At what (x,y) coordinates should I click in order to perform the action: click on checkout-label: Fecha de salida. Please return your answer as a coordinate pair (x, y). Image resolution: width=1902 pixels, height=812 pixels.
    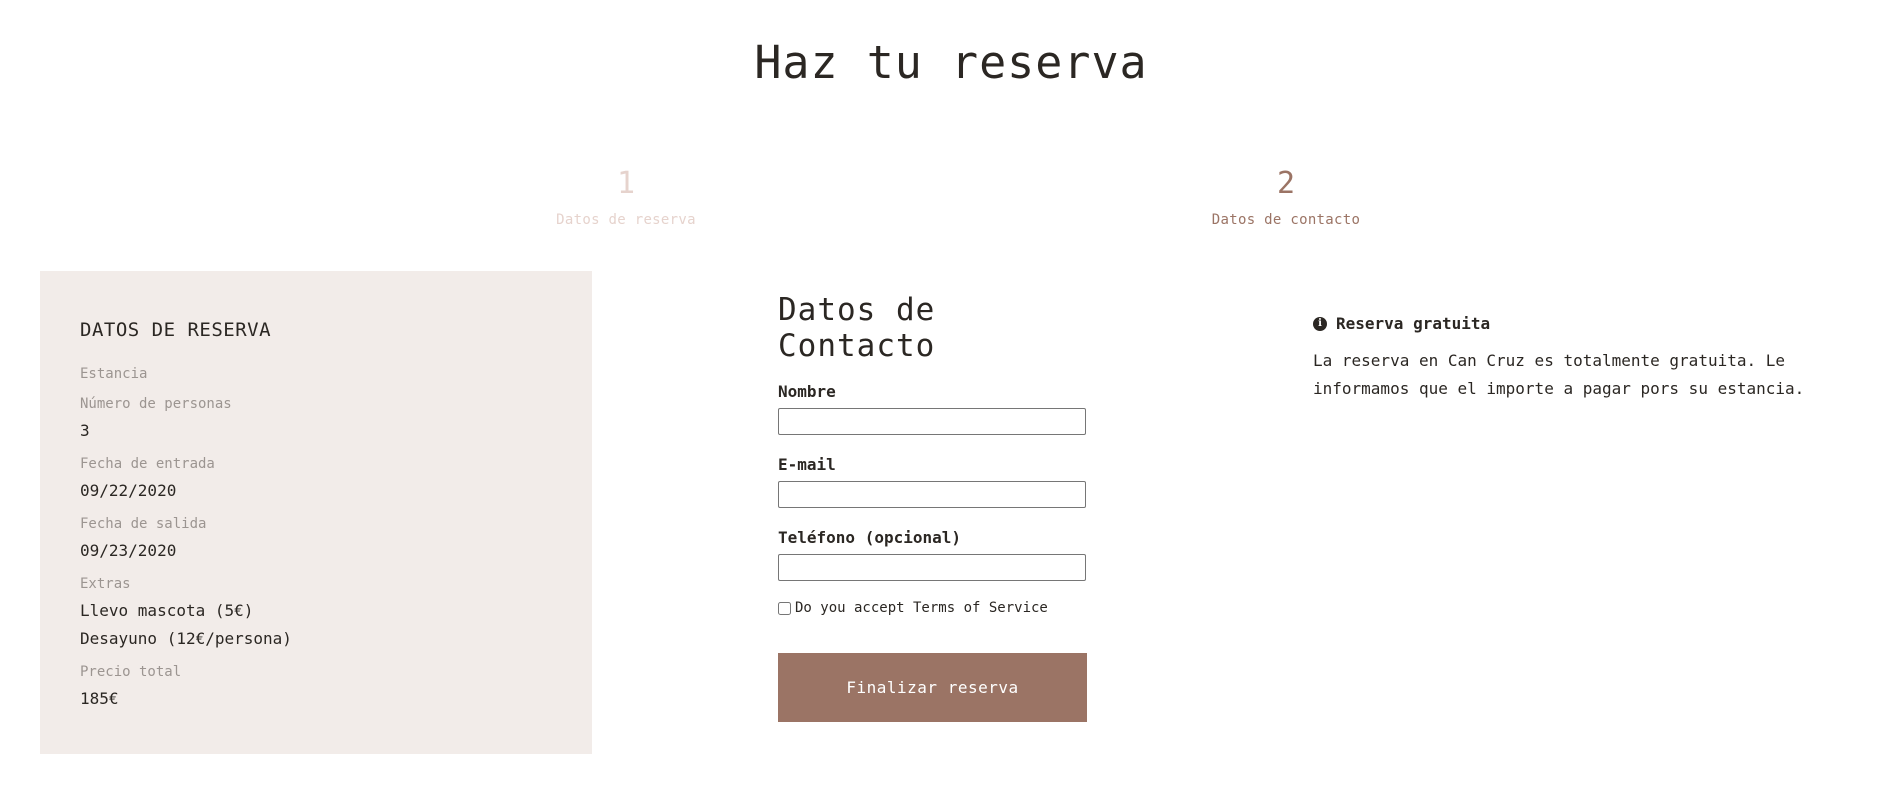
    Looking at the image, I should click on (143, 524).